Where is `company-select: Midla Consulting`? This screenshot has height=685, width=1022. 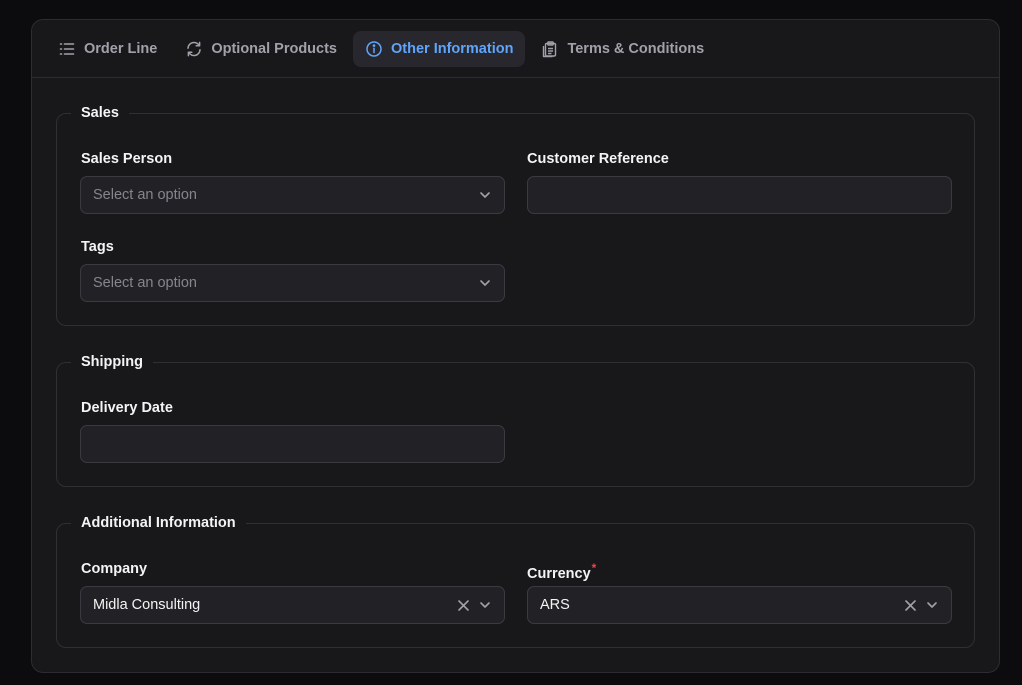
company-select: Midla Consulting is located at coordinates (292, 605).